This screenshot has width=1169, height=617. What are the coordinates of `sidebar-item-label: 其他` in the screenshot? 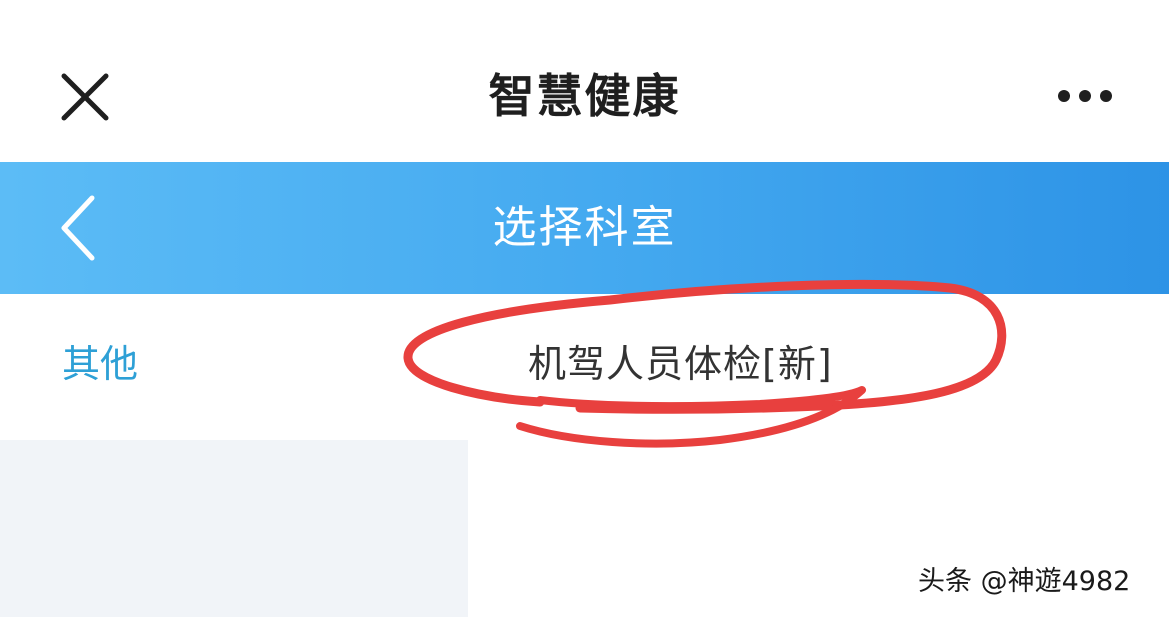 It's located at (100, 364).